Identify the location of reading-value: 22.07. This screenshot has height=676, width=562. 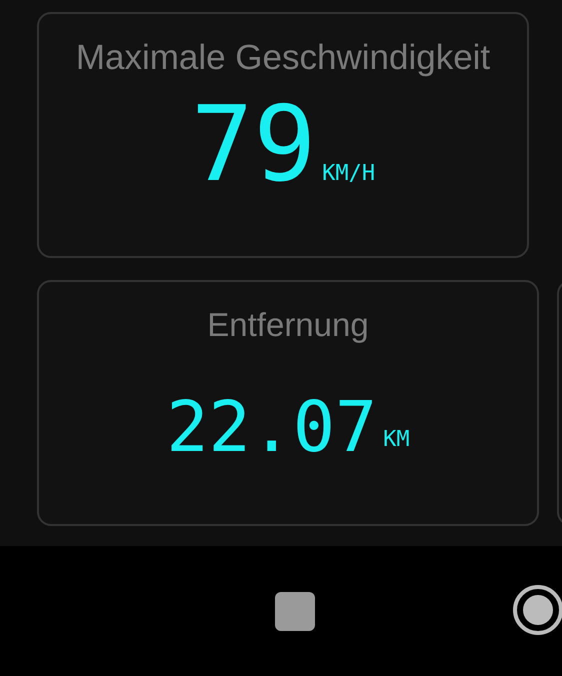
(272, 427).